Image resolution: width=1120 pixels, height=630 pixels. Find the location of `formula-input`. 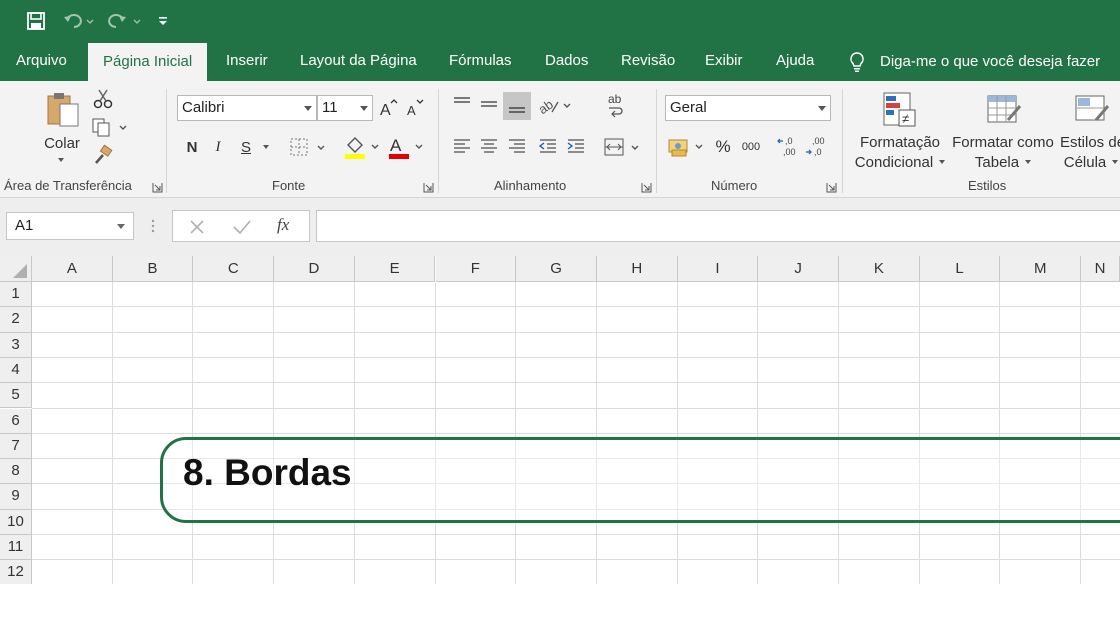

formula-input is located at coordinates (718, 226).